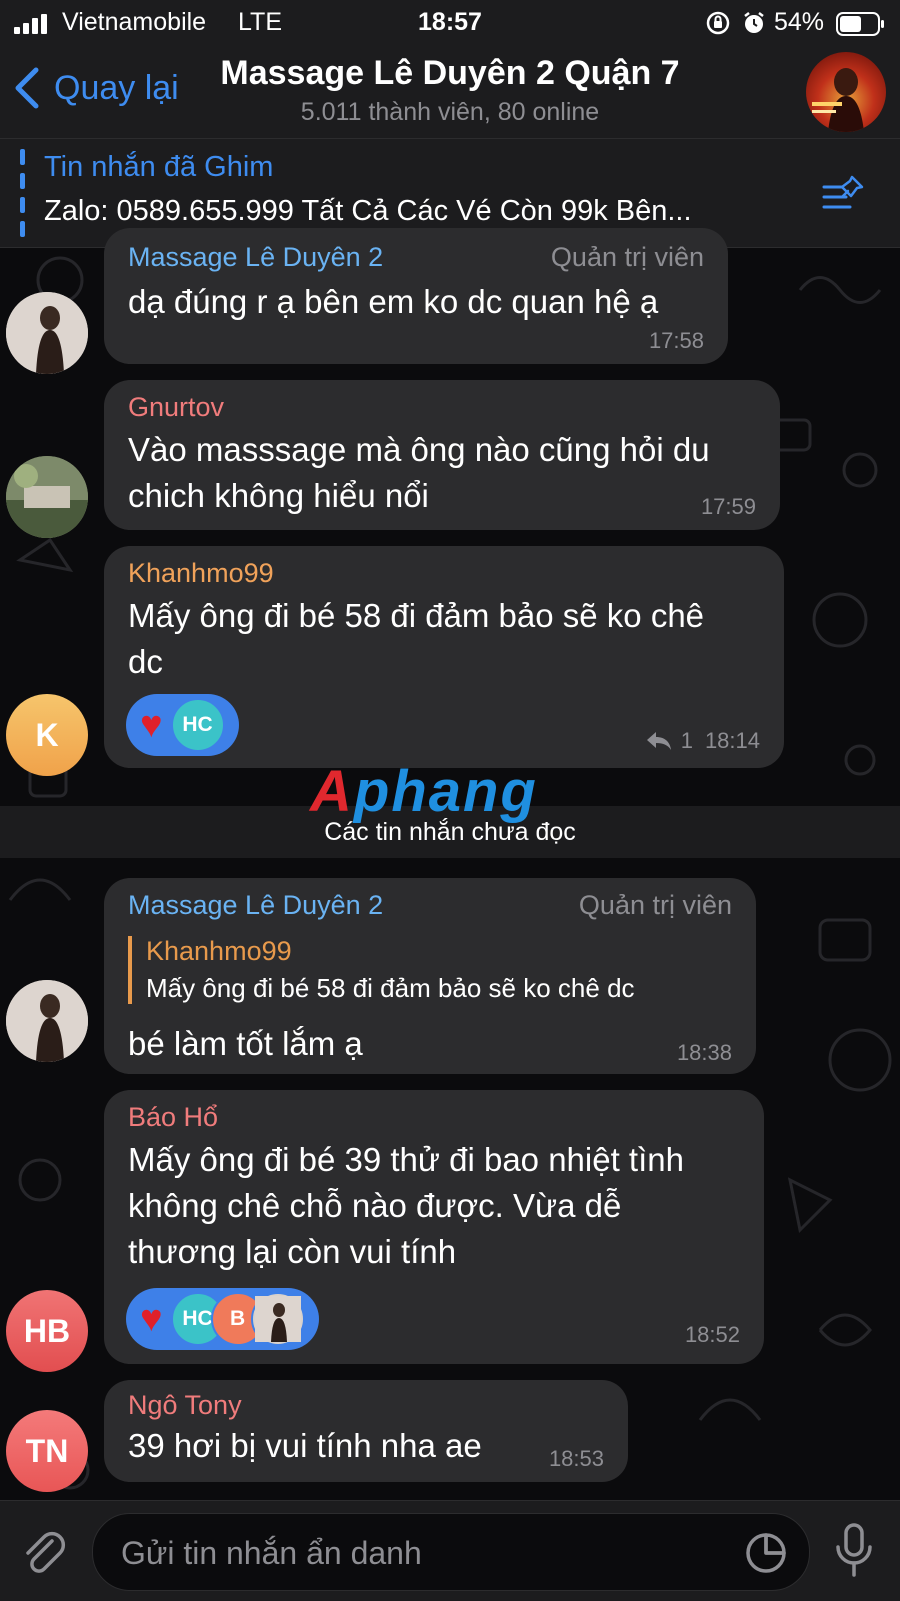 The width and height of the screenshot is (900, 1601). I want to click on message-time: 18:52, so click(712, 1334).